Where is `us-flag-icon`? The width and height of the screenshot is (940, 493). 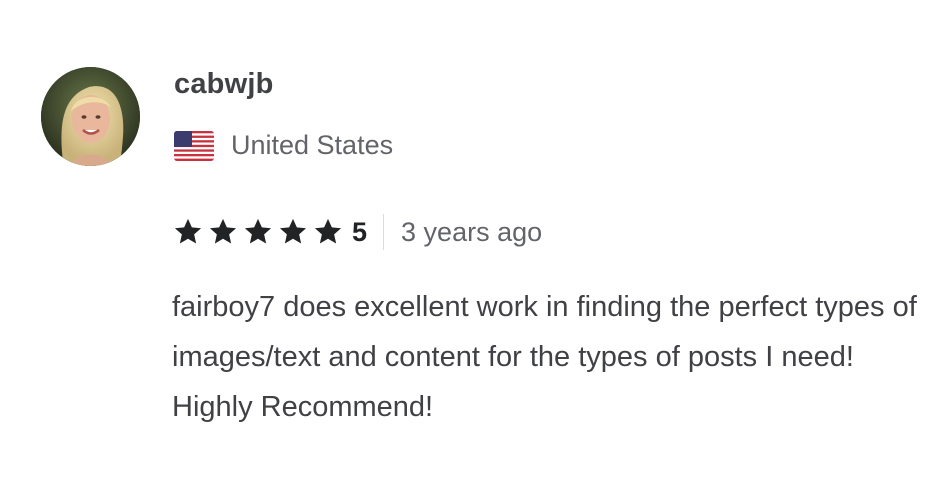 us-flag-icon is located at coordinates (194, 145).